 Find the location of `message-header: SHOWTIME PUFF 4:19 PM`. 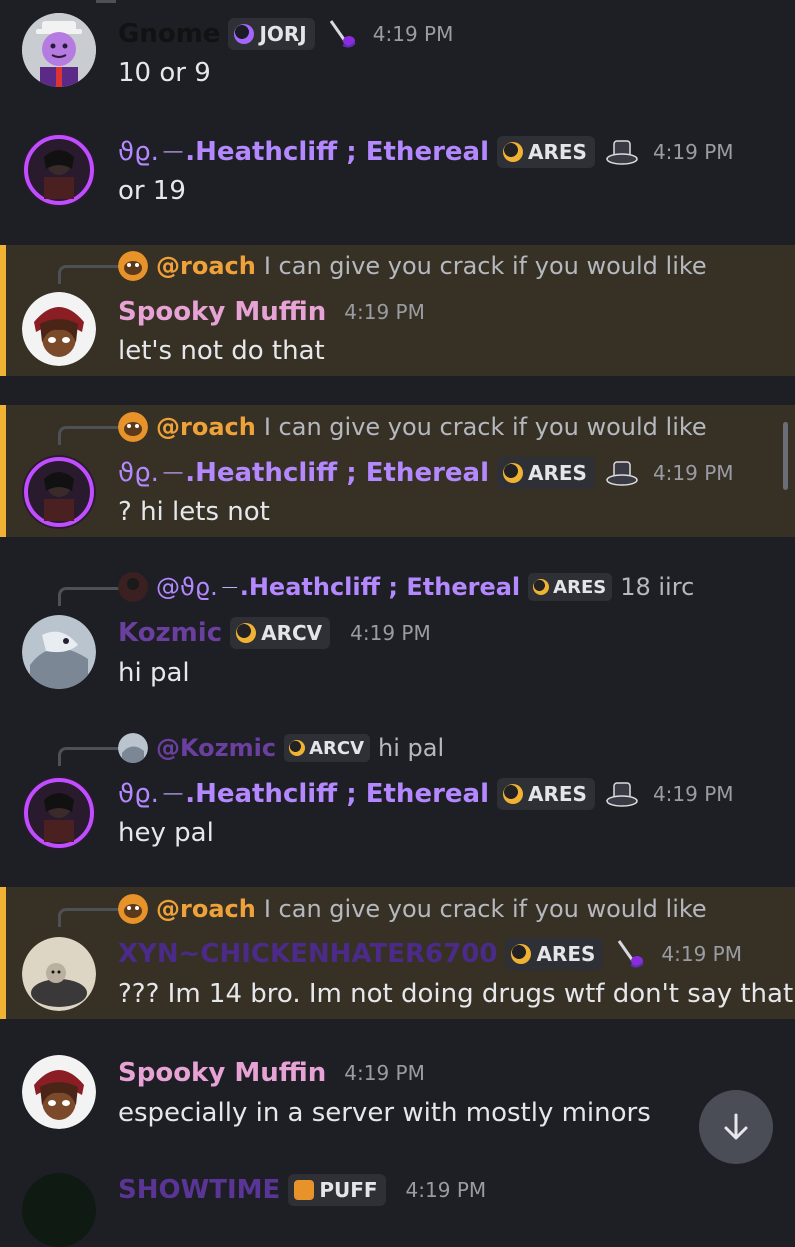

message-header: SHOWTIME PUFF 4:19 PM is located at coordinates (302, 1190).